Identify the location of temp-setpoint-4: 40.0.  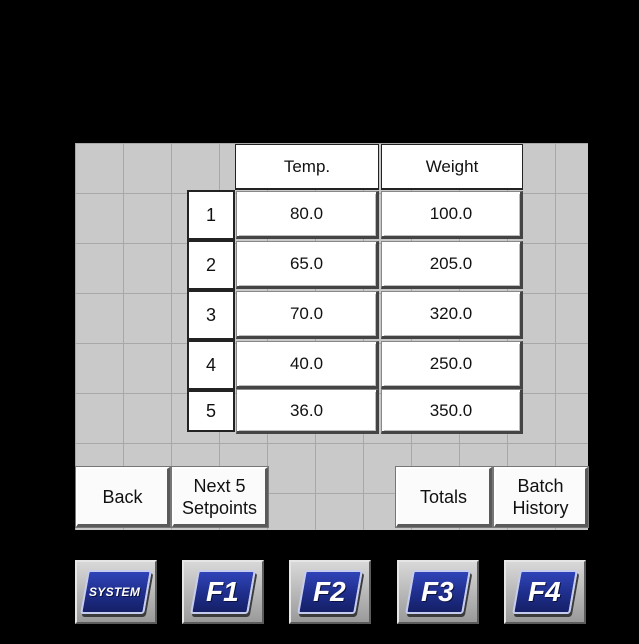
(307, 365).